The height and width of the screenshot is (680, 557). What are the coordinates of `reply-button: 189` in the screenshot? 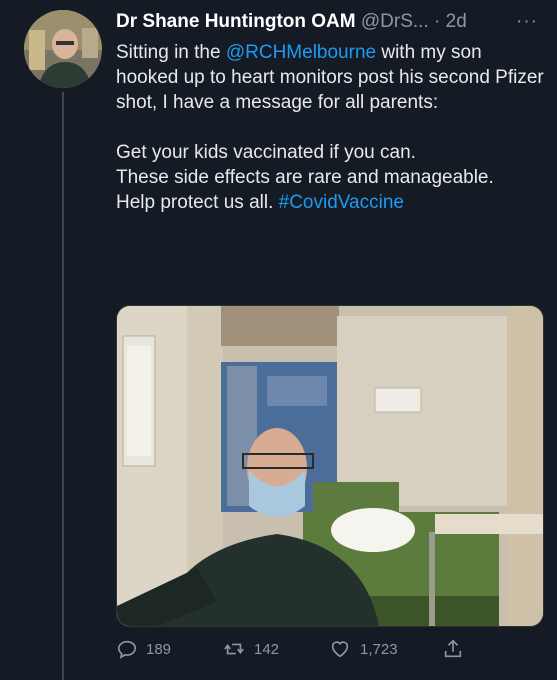 It's located at (143, 649).